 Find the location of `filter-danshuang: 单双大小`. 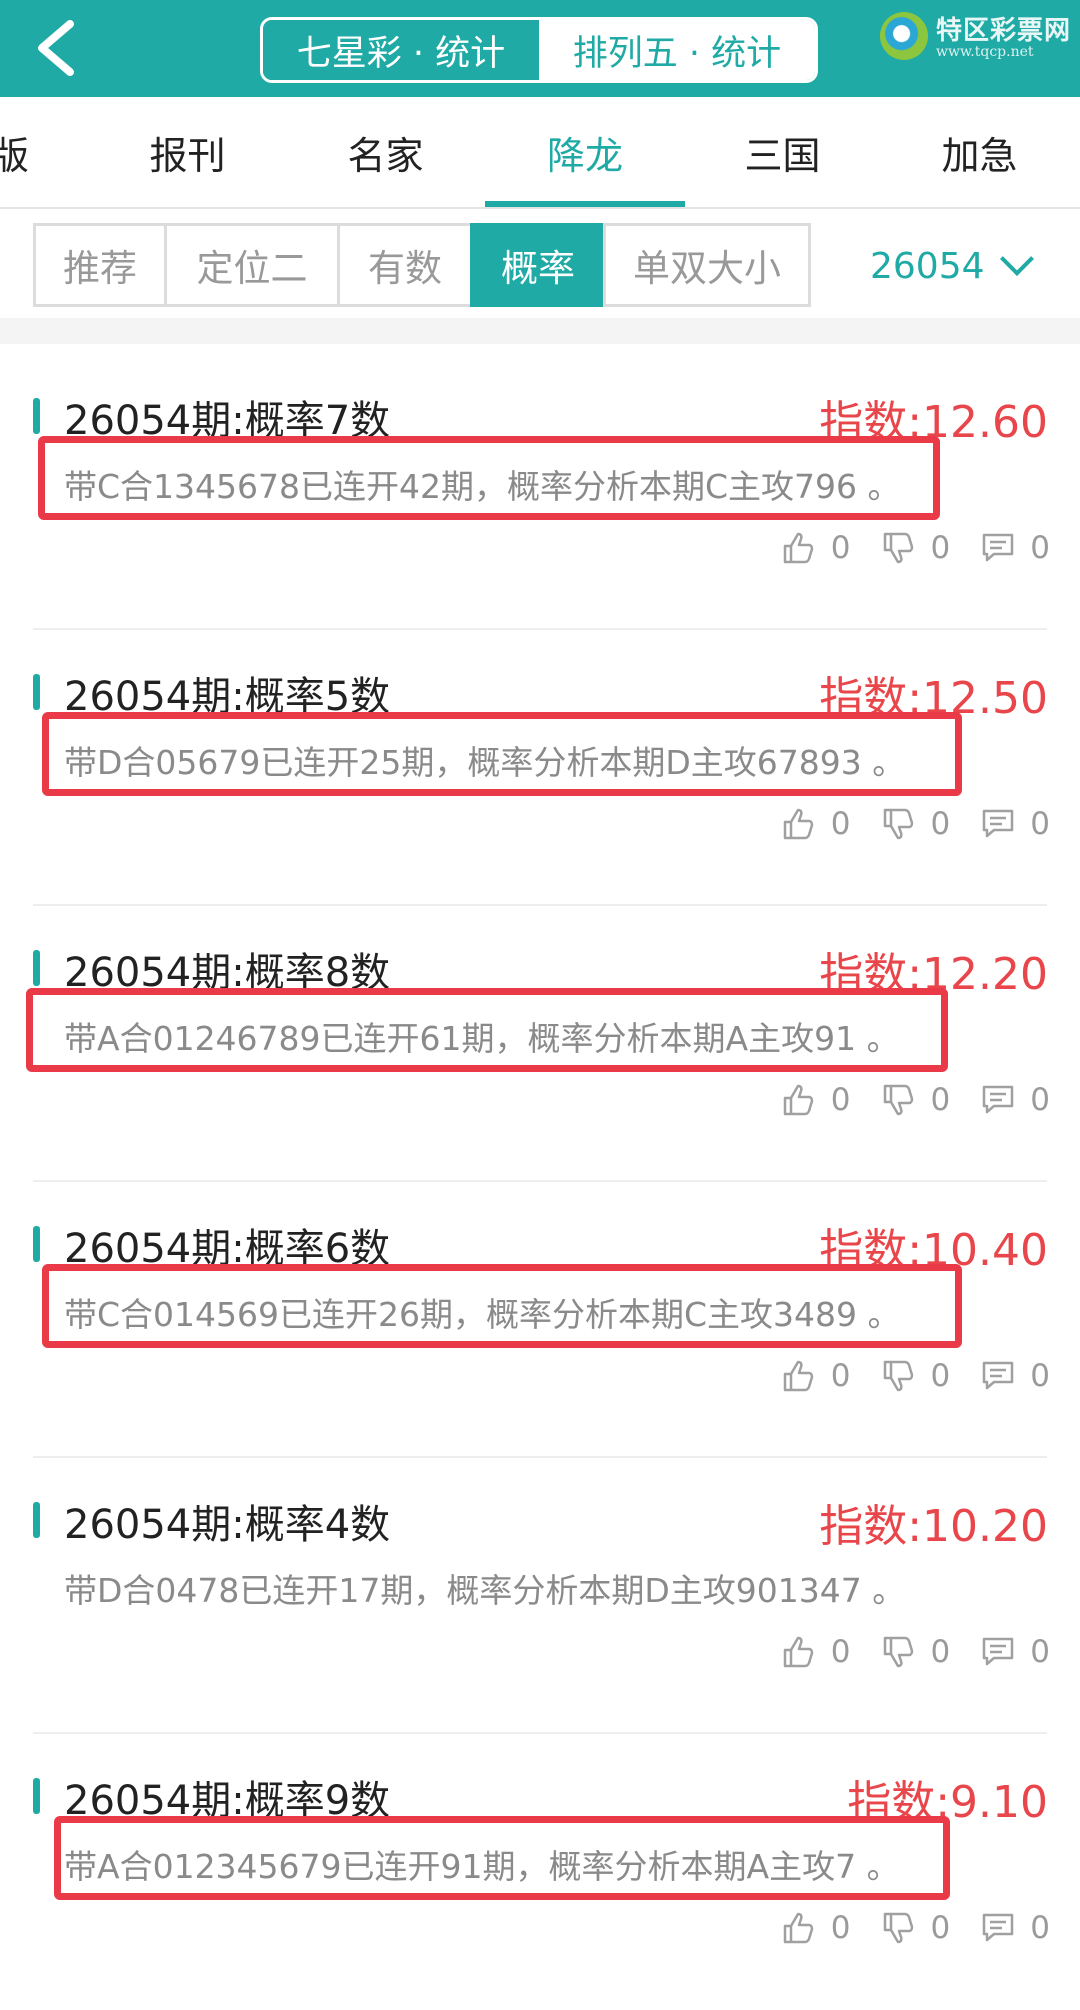

filter-danshuang: 单双大小 is located at coordinates (707, 265).